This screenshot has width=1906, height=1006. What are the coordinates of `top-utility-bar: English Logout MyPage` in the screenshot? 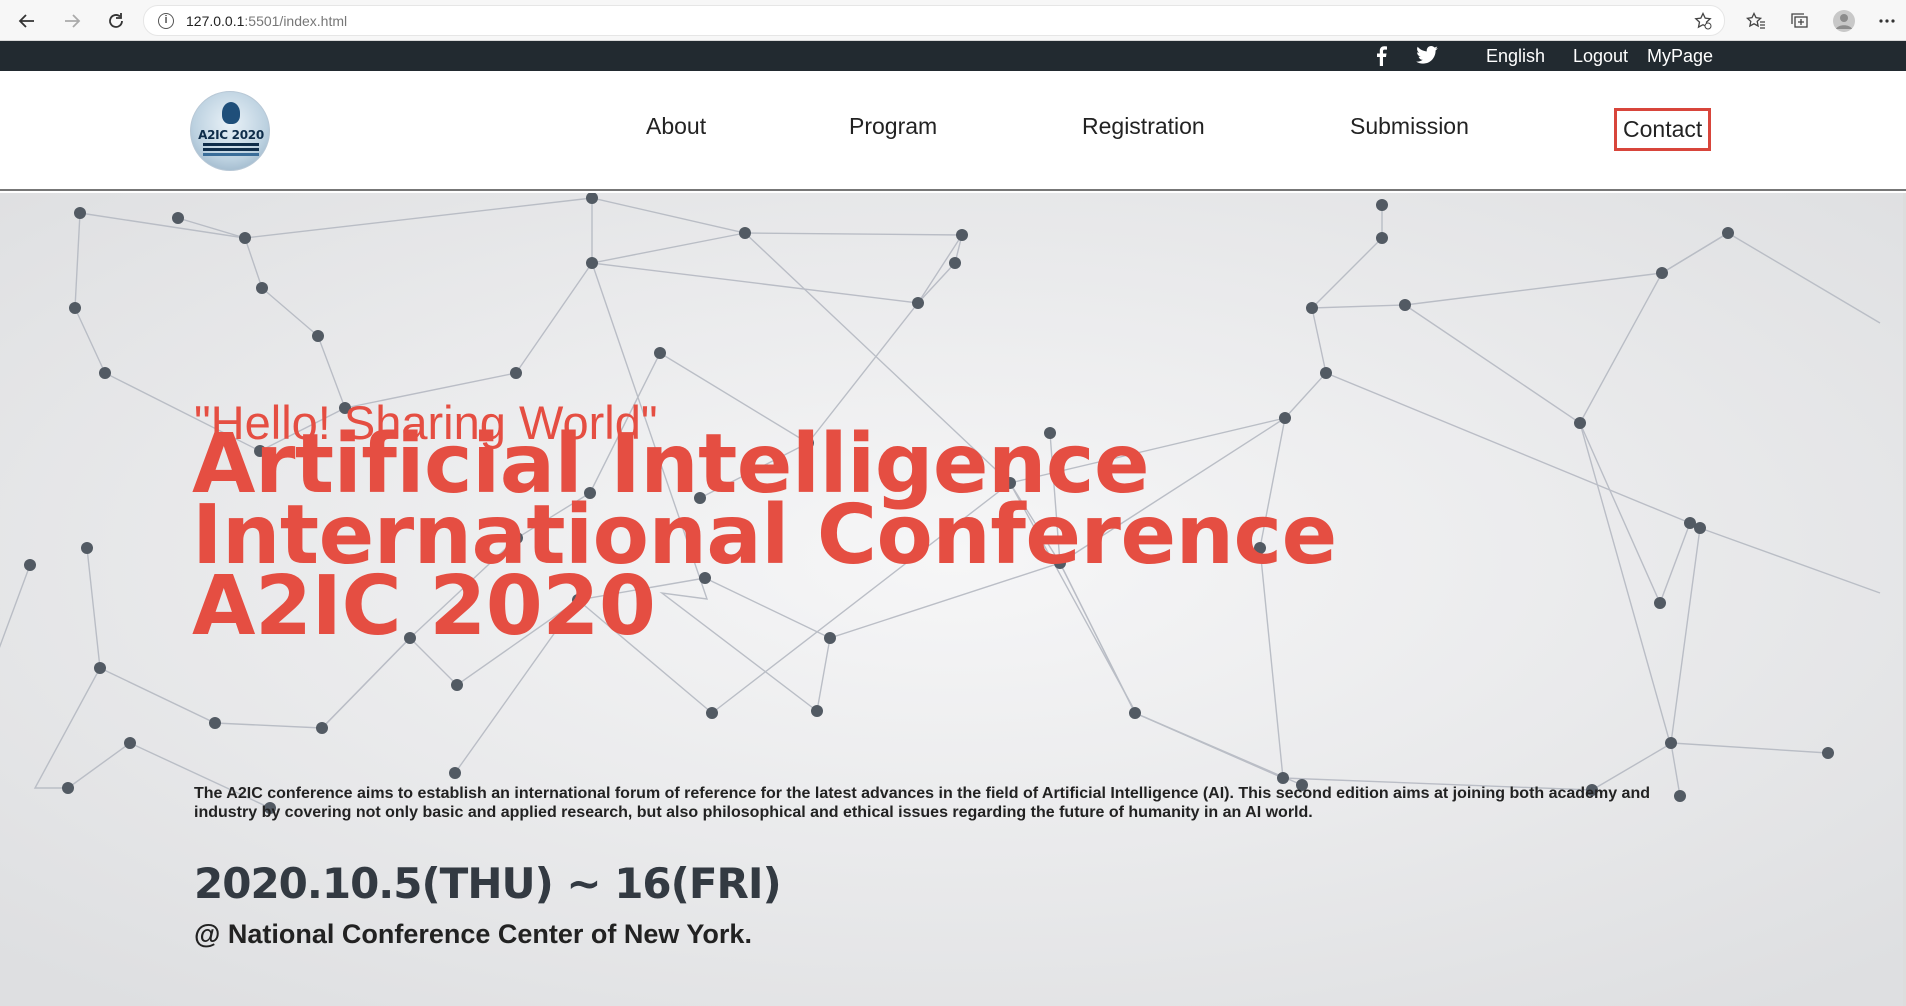 It's located at (953, 56).